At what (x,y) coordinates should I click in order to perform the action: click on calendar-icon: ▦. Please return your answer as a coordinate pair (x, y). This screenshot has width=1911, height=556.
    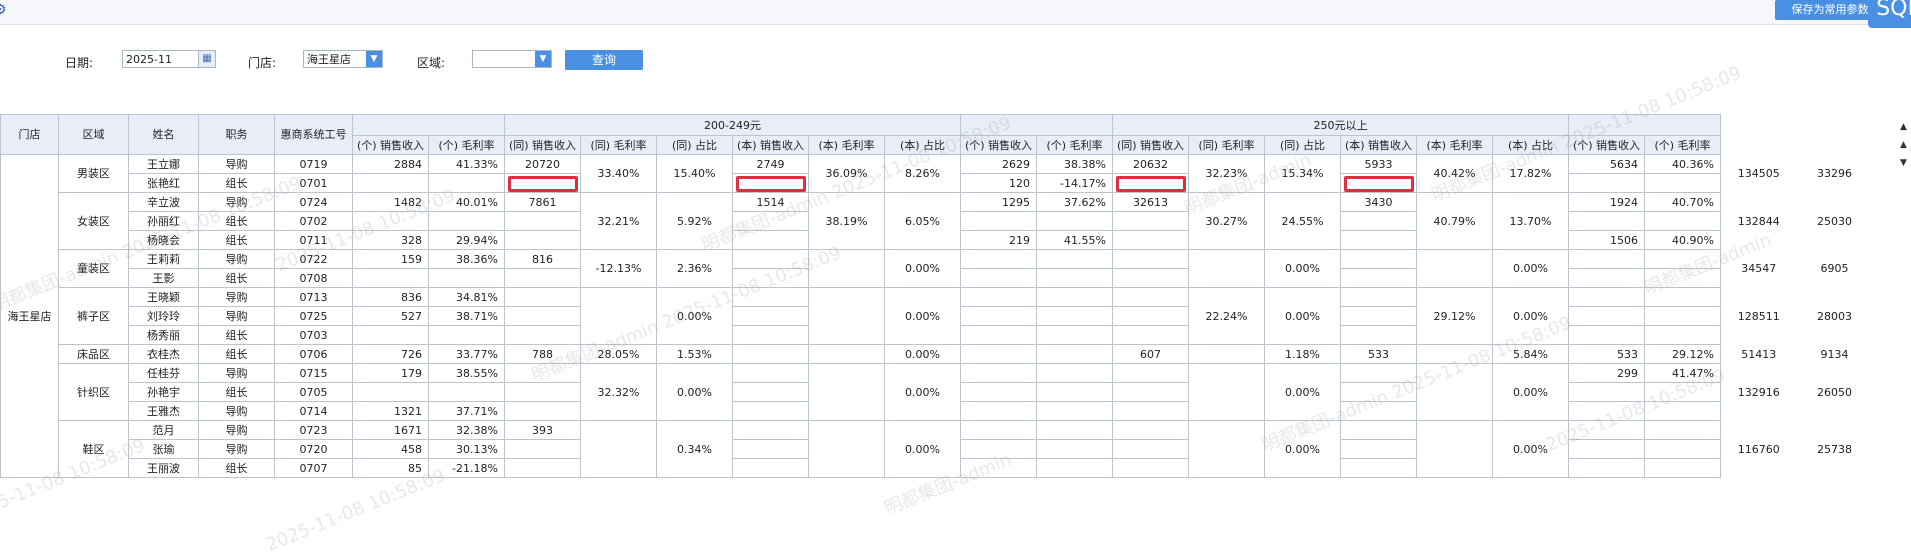
    Looking at the image, I should click on (206, 59).